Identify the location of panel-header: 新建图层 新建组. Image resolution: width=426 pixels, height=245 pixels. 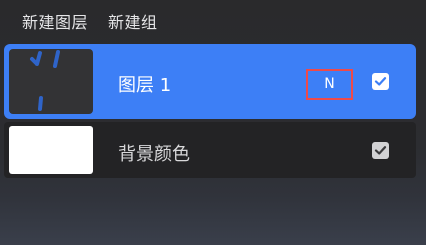
(90, 21).